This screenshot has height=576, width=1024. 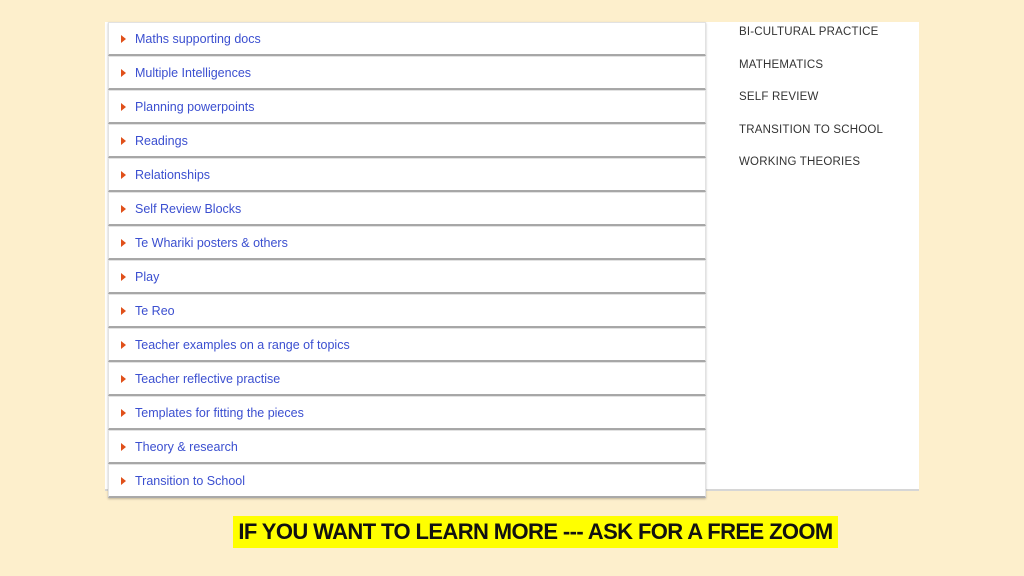 I want to click on folder-row: Planning powerpoints, so click(x=407, y=107).